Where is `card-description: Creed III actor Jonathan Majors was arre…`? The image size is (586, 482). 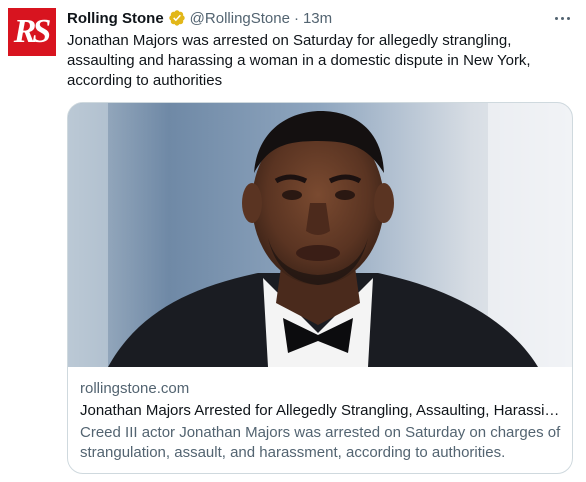
card-description: Creed III actor Jonathan Majors was arre… is located at coordinates (320, 442).